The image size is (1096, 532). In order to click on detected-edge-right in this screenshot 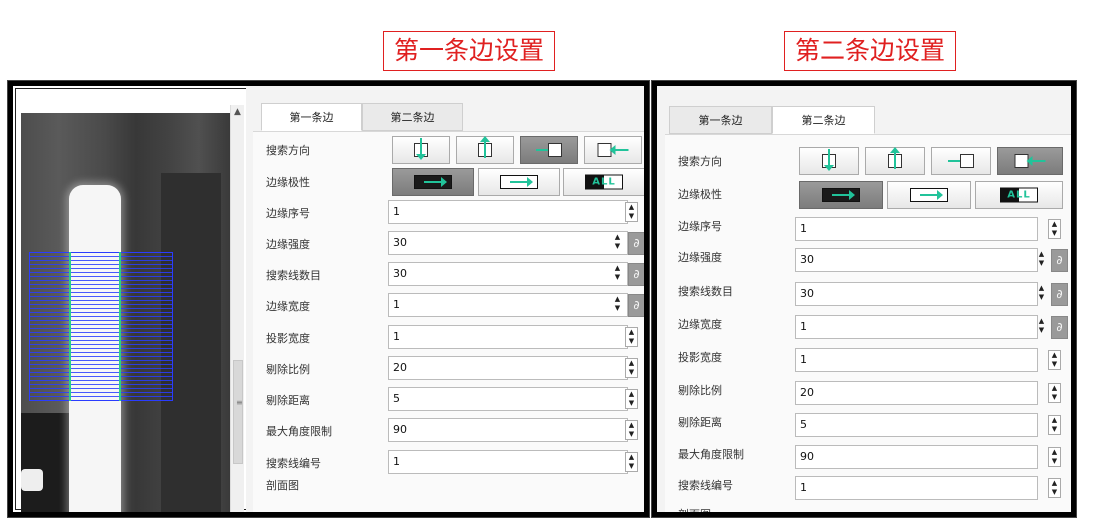, I will do `click(120, 326)`.